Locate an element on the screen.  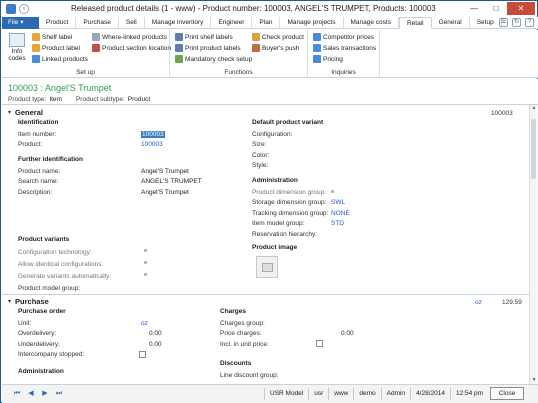
linked-products-icon is located at coordinates (36, 59).